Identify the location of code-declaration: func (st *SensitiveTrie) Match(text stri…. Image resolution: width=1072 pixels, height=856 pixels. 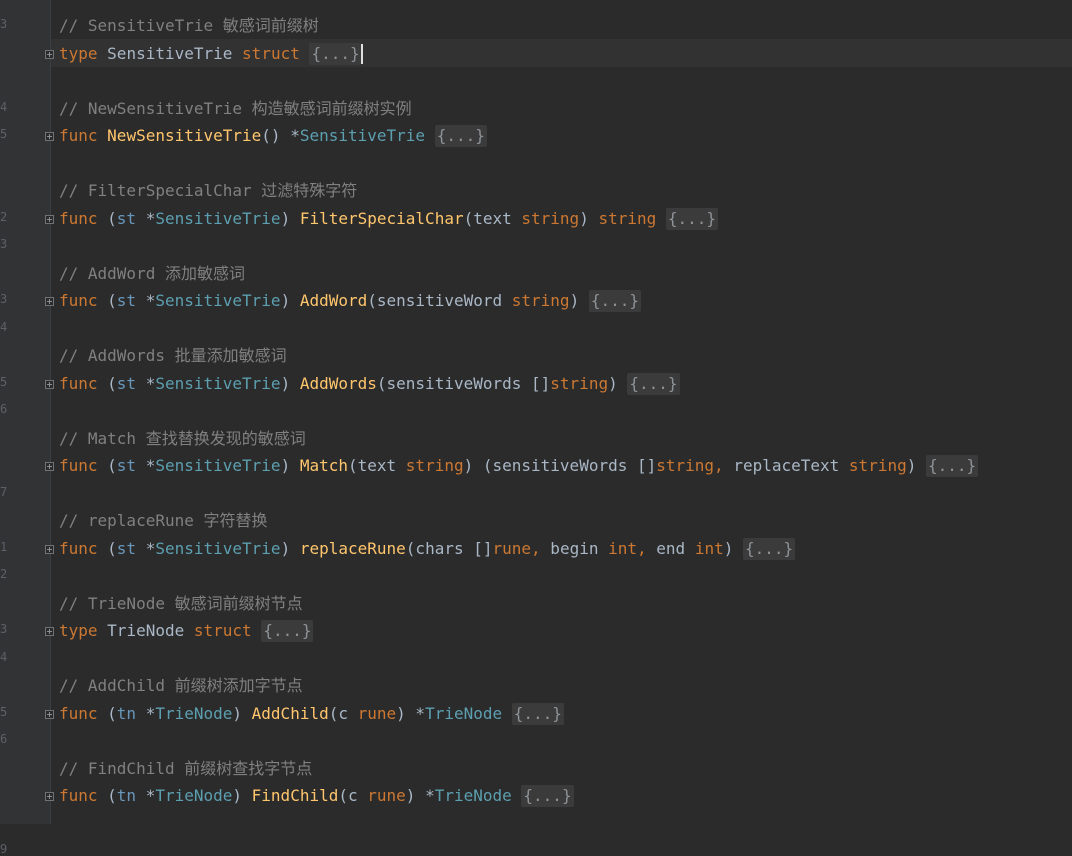
(519, 466).